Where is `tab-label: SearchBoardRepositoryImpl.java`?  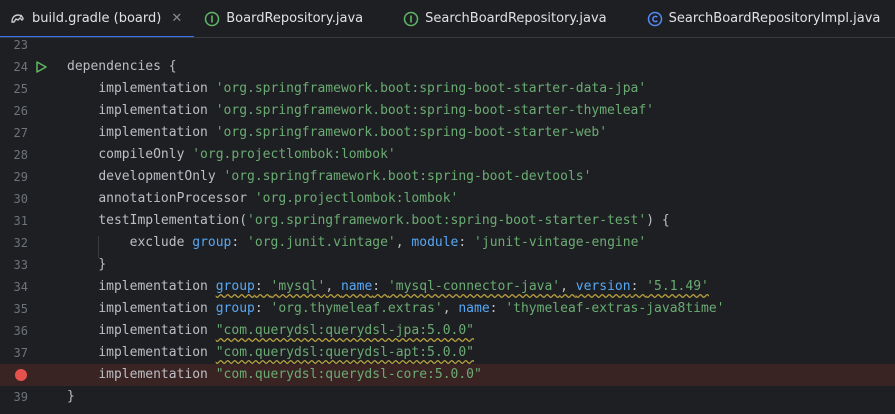
tab-label: SearchBoardRepositoryImpl.java is located at coordinates (774, 18).